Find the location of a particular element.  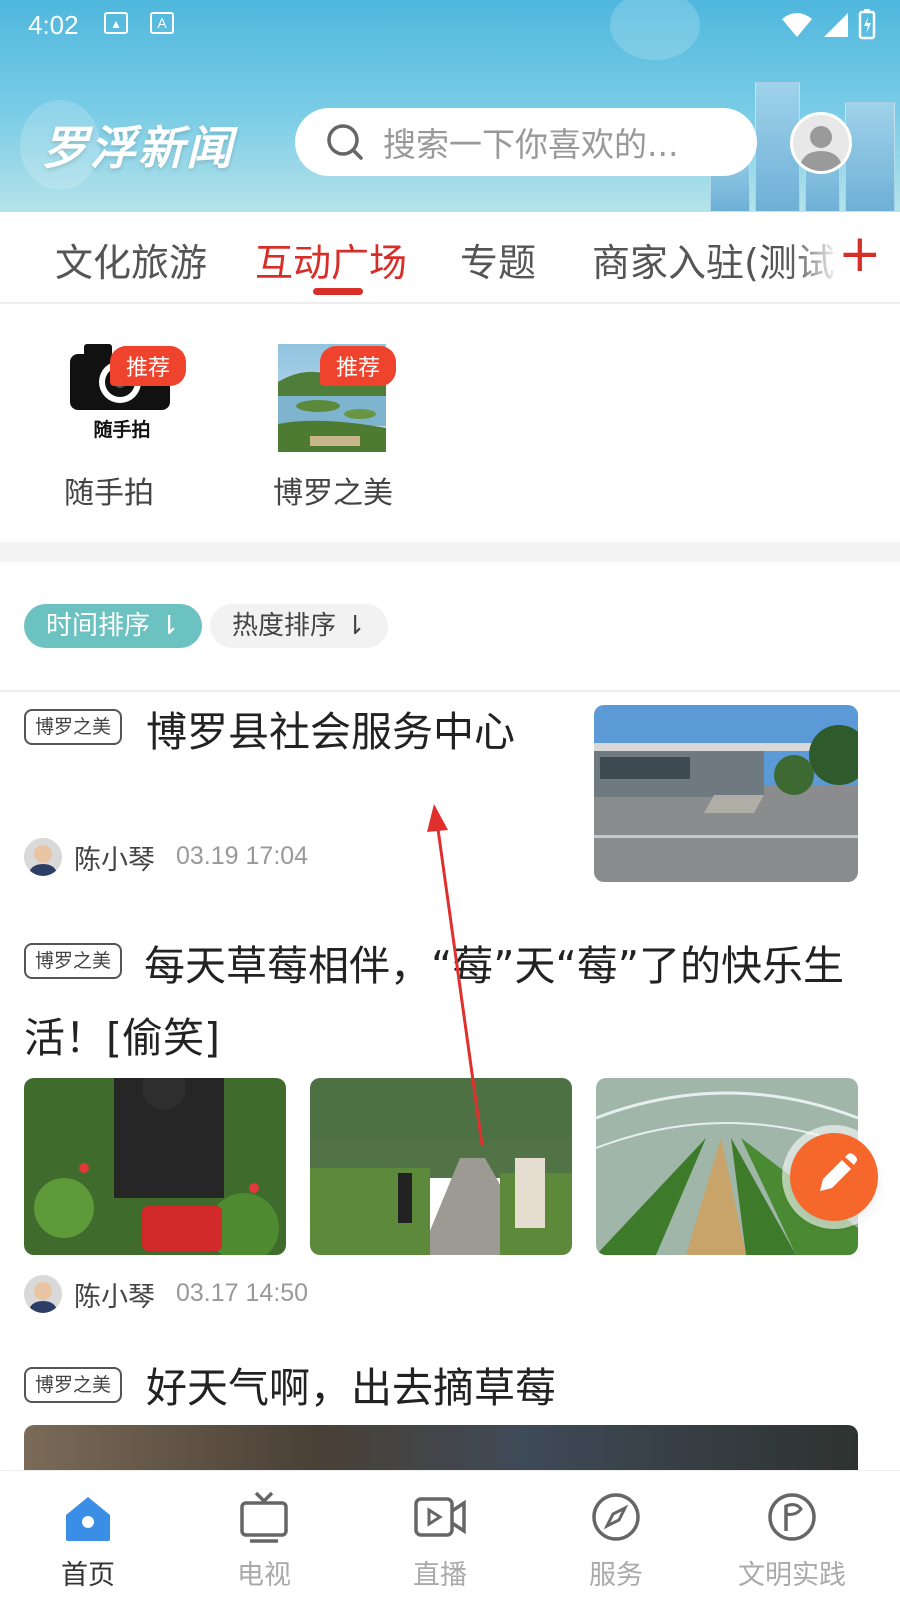

tab-culture-tourism: 文化旅游 is located at coordinates (131, 259).